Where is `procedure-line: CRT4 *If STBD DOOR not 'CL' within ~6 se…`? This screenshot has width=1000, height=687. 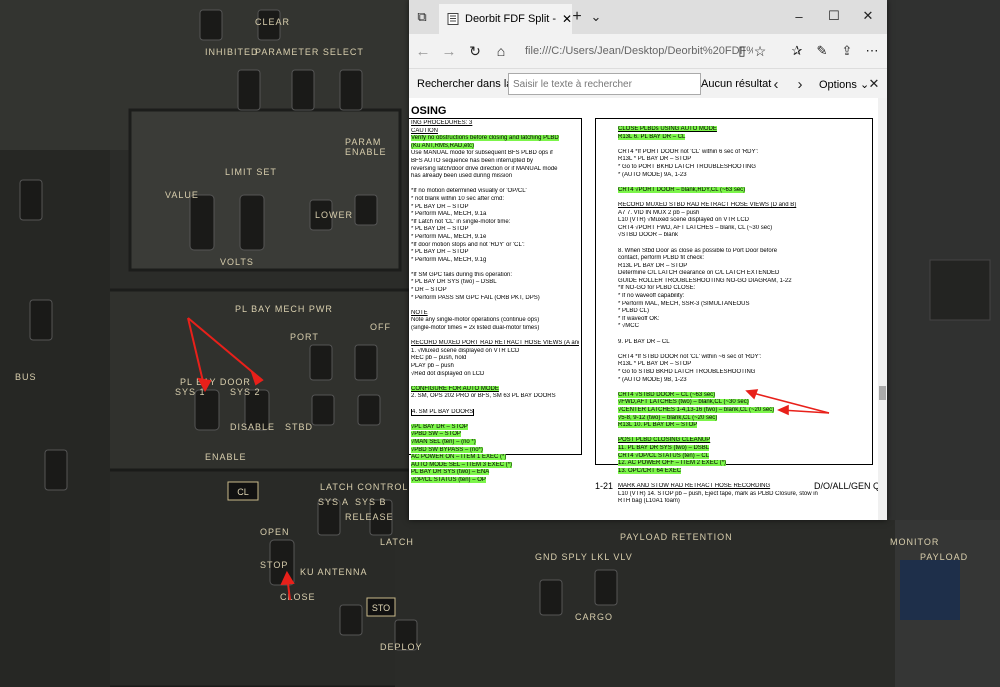 procedure-line: CRT4 *If STBD DOOR not 'CL' within ~6 se… is located at coordinates (690, 356).